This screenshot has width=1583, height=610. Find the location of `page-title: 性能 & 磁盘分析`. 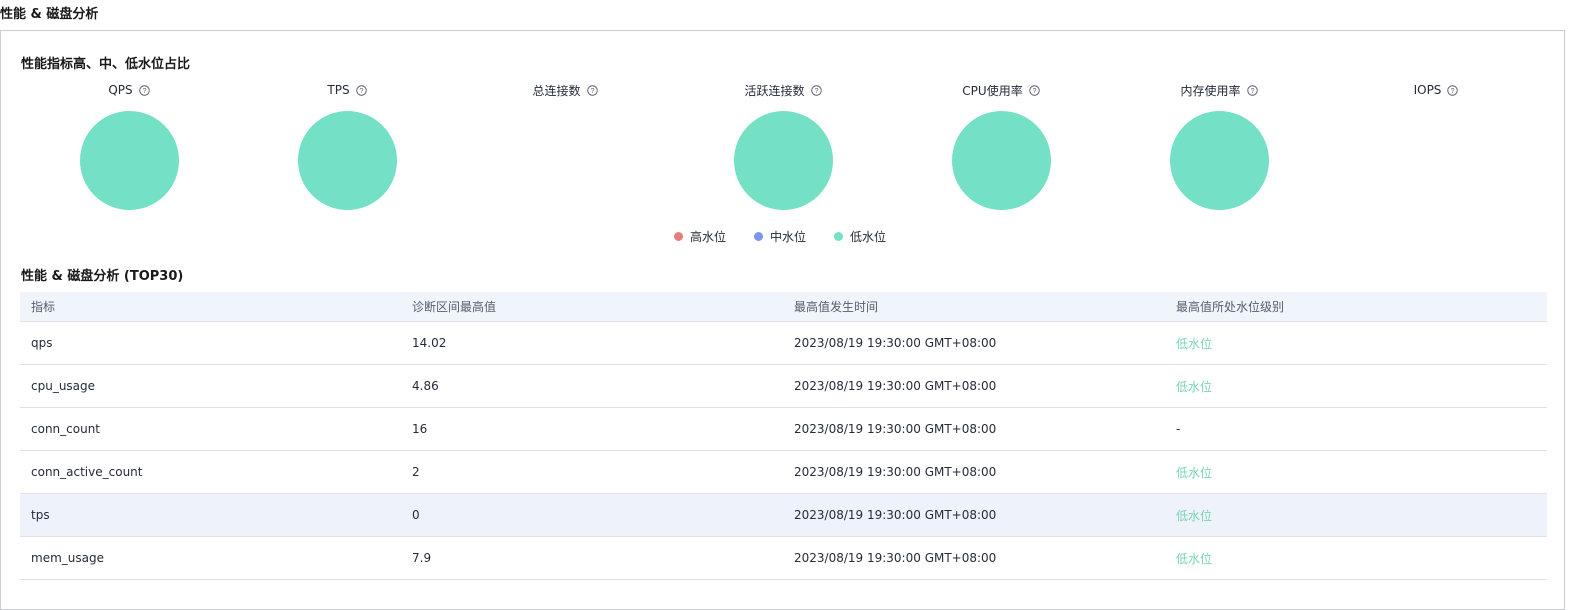

page-title: 性能 & 磁盘分析 is located at coordinates (49, 14).